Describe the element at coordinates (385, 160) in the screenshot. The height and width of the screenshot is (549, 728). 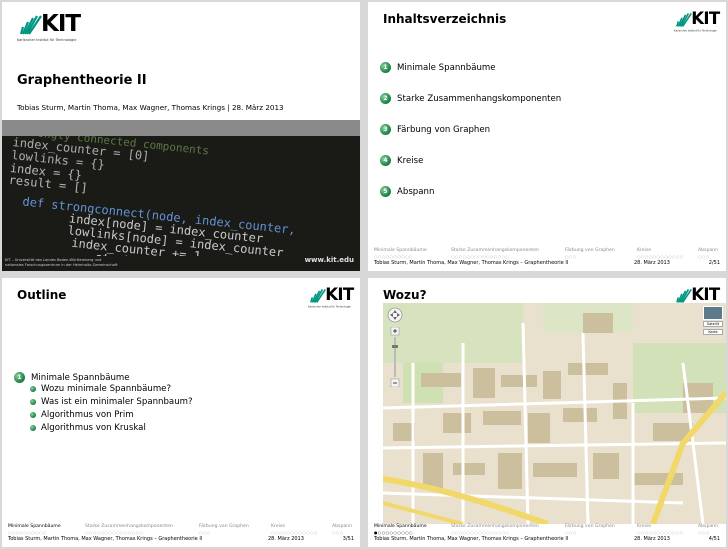
I see `section-number-ball: 4` at that location.